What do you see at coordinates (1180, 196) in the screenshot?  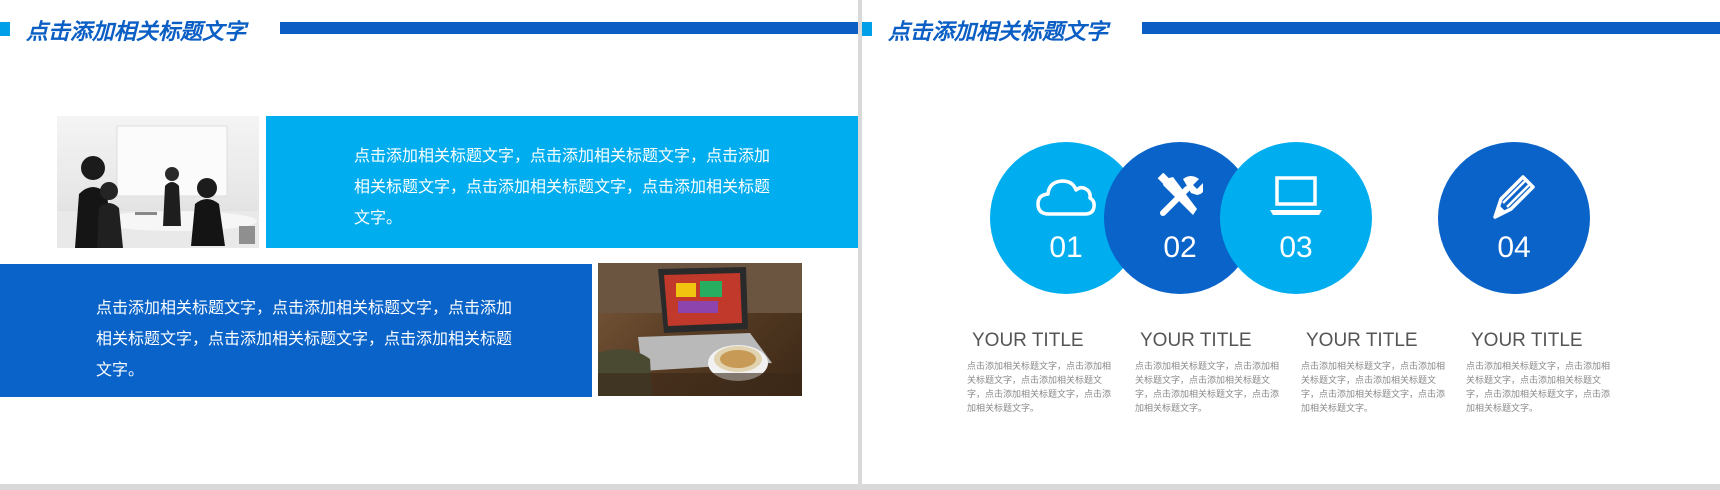 I see `tools-icon` at bounding box center [1180, 196].